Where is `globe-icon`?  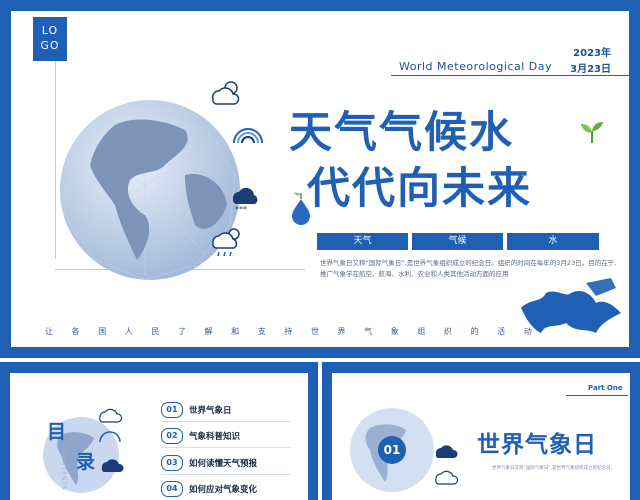 globe-icon is located at coordinates (150, 190).